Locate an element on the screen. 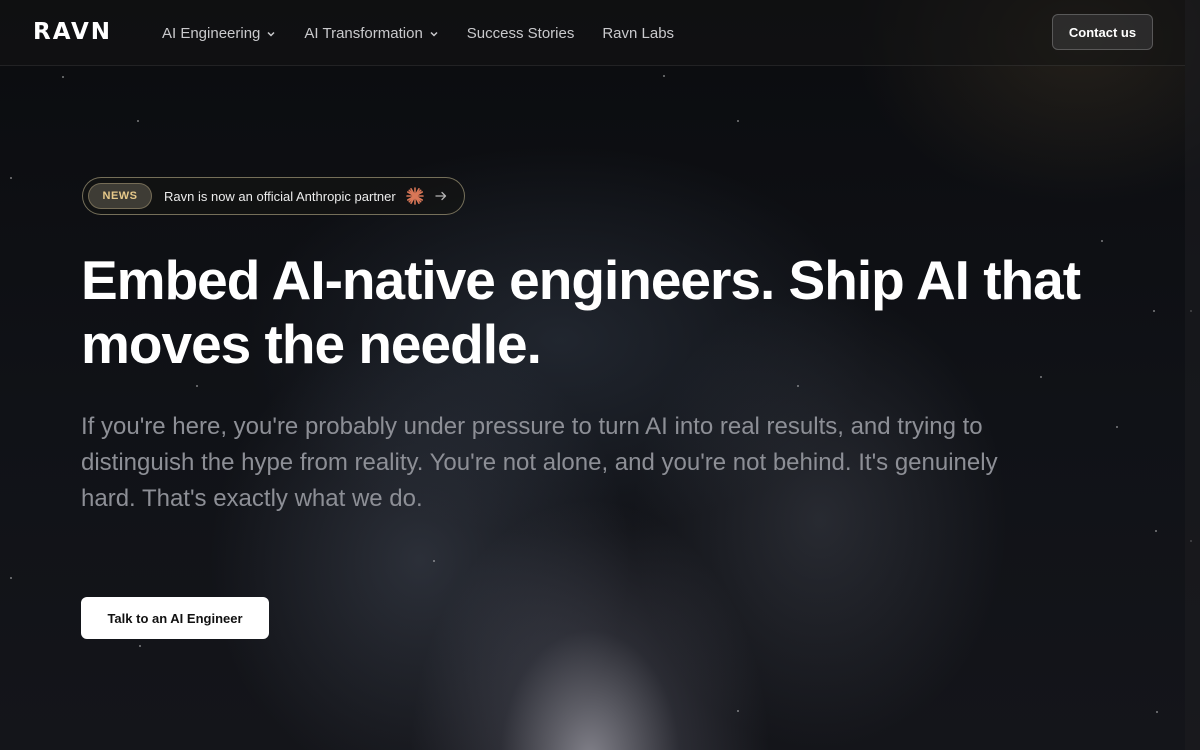  contact-us-button: Contact us is located at coordinates (1102, 32).